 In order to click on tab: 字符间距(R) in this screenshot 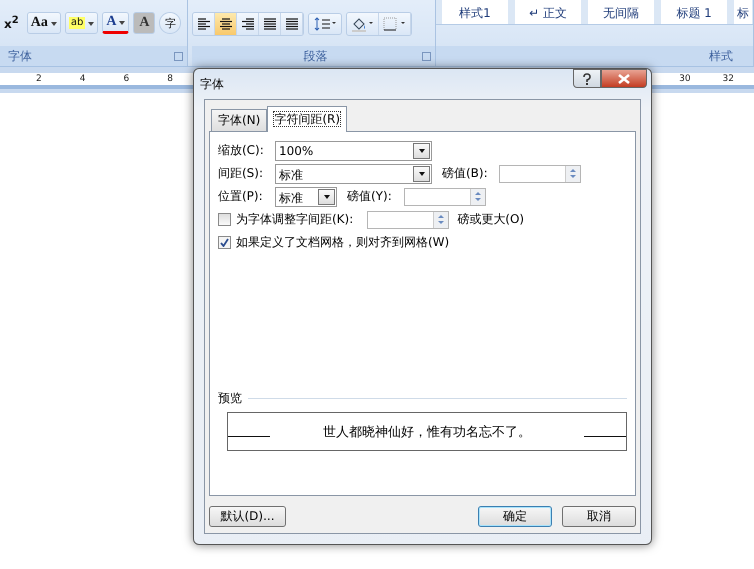, I will do `click(307, 119)`.